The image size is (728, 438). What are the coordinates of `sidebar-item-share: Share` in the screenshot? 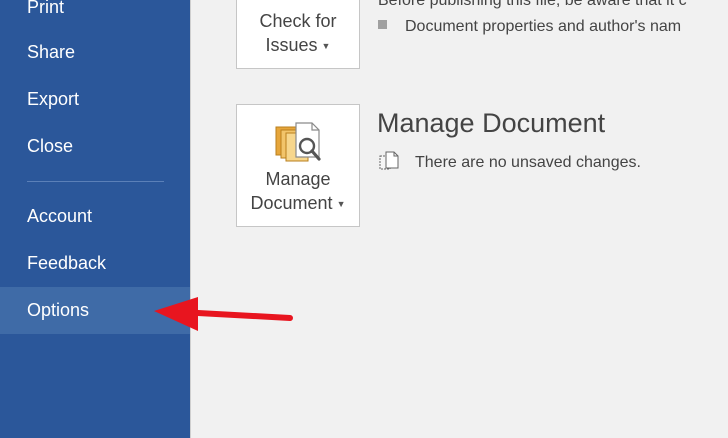 It's located at (95, 52).